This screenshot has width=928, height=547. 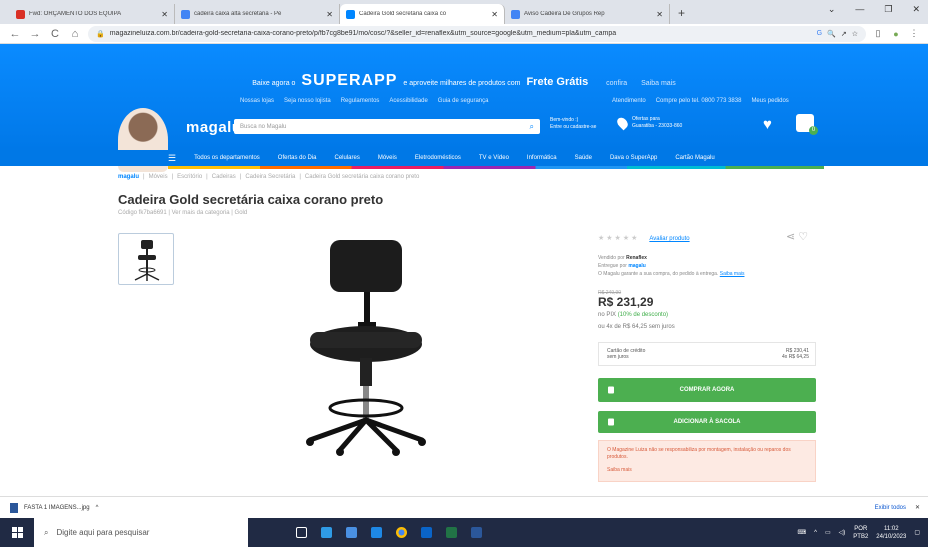 What do you see at coordinates (75, 14) in the screenshot?
I see `tab-title: Fwd: ORÇAMENTO DOS EQUIPA` at bounding box center [75, 14].